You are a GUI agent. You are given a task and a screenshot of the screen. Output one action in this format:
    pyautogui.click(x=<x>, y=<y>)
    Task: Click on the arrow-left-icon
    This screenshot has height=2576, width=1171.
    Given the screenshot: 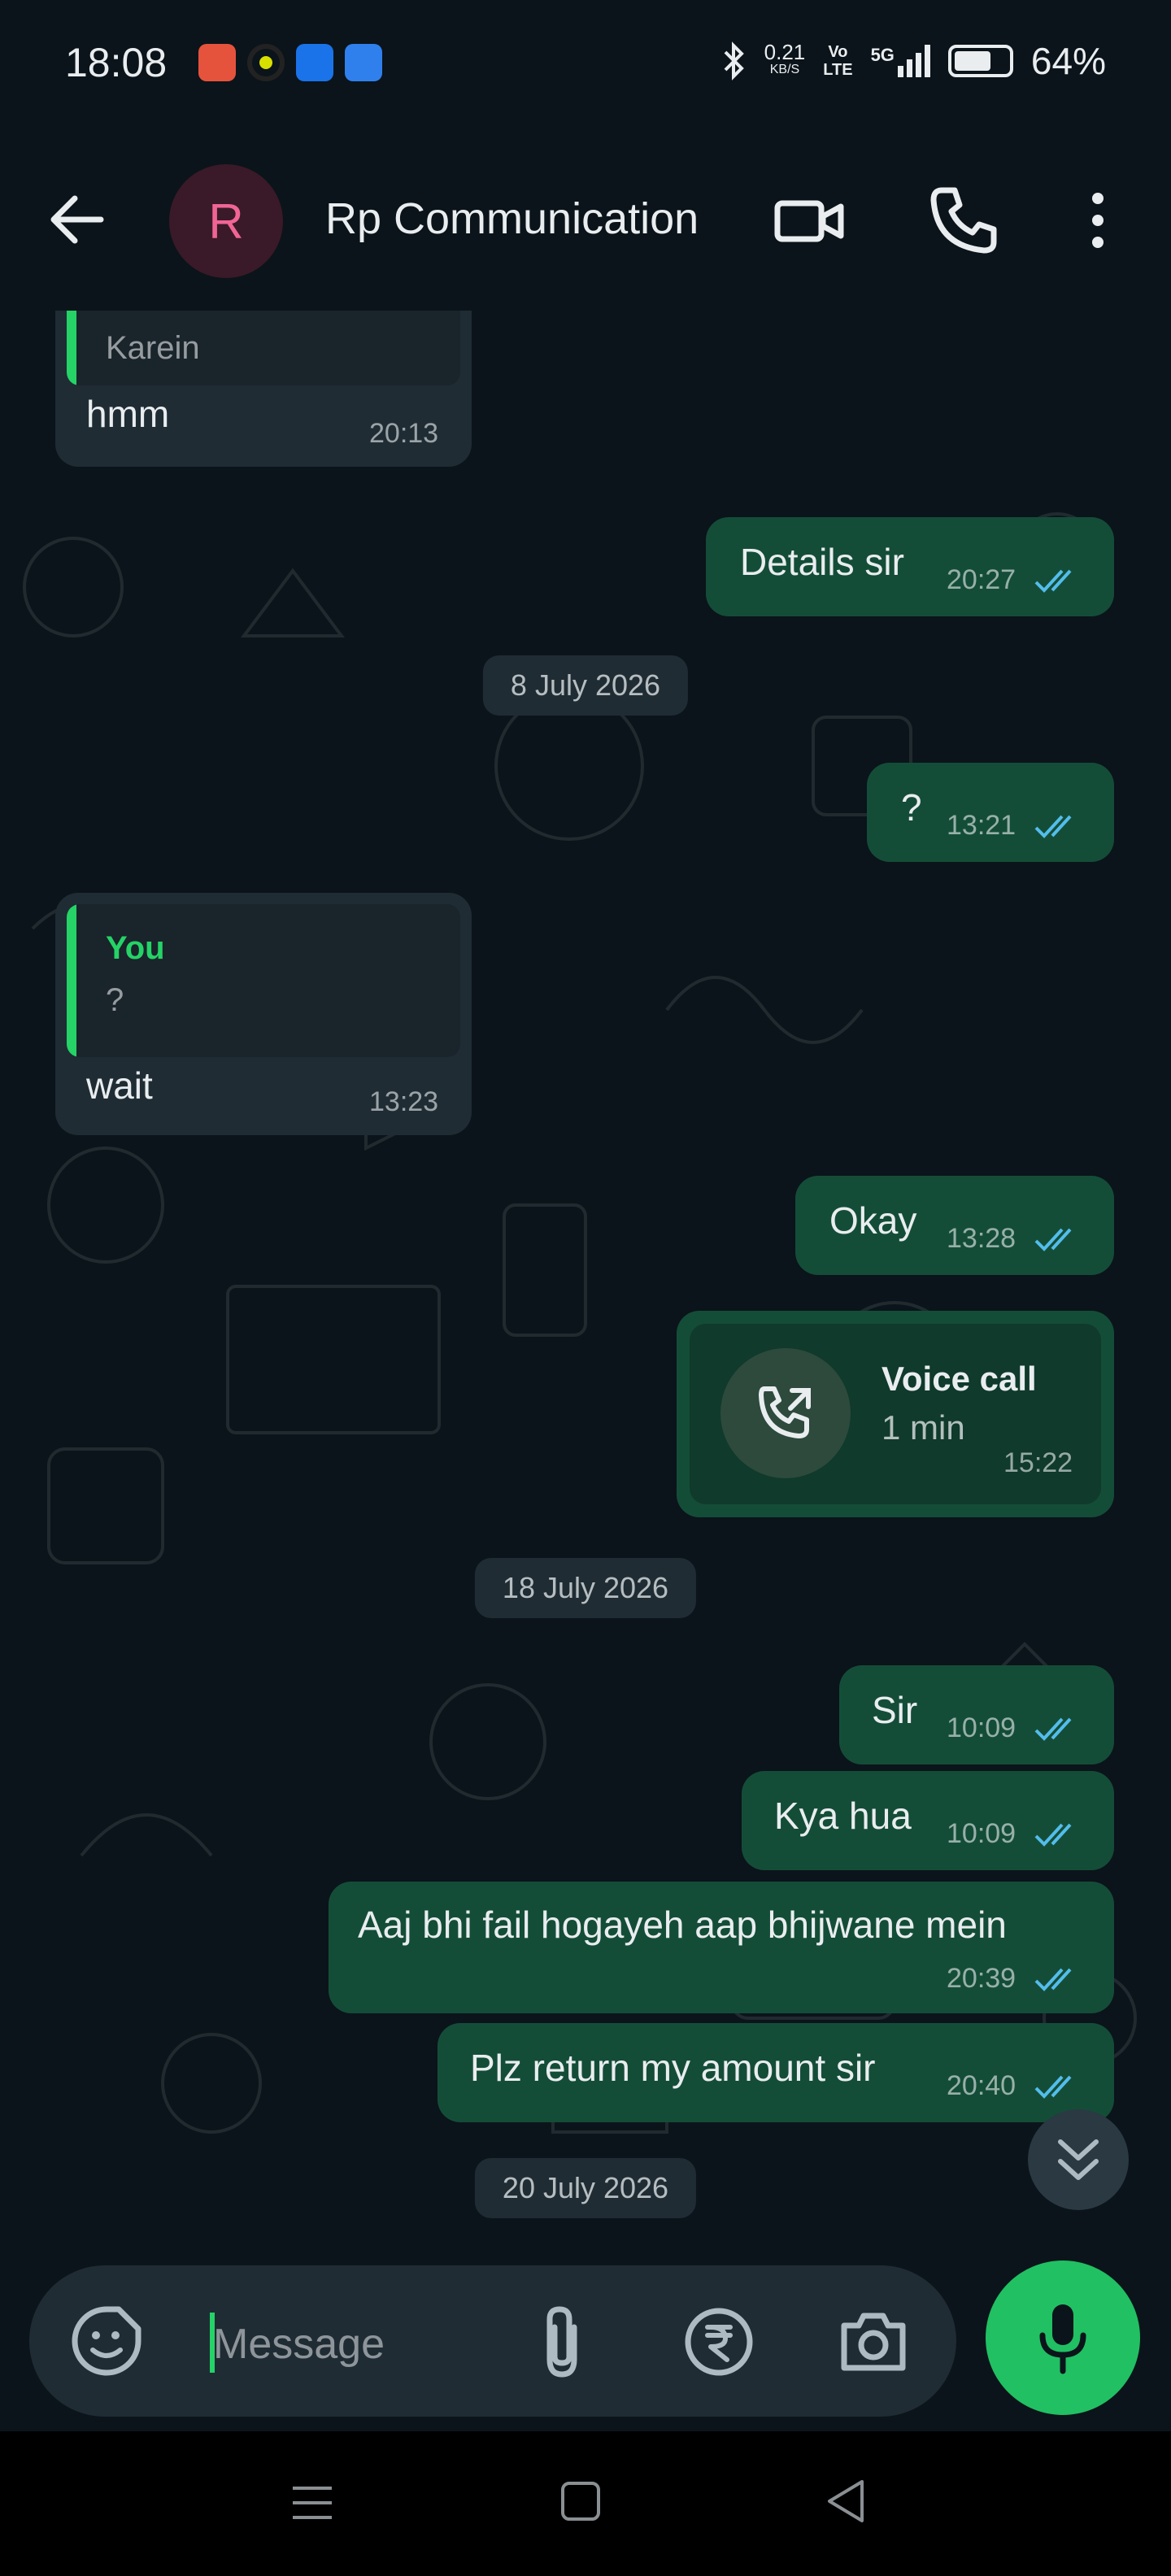 What is the action you would take?
    pyautogui.click(x=76, y=220)
    